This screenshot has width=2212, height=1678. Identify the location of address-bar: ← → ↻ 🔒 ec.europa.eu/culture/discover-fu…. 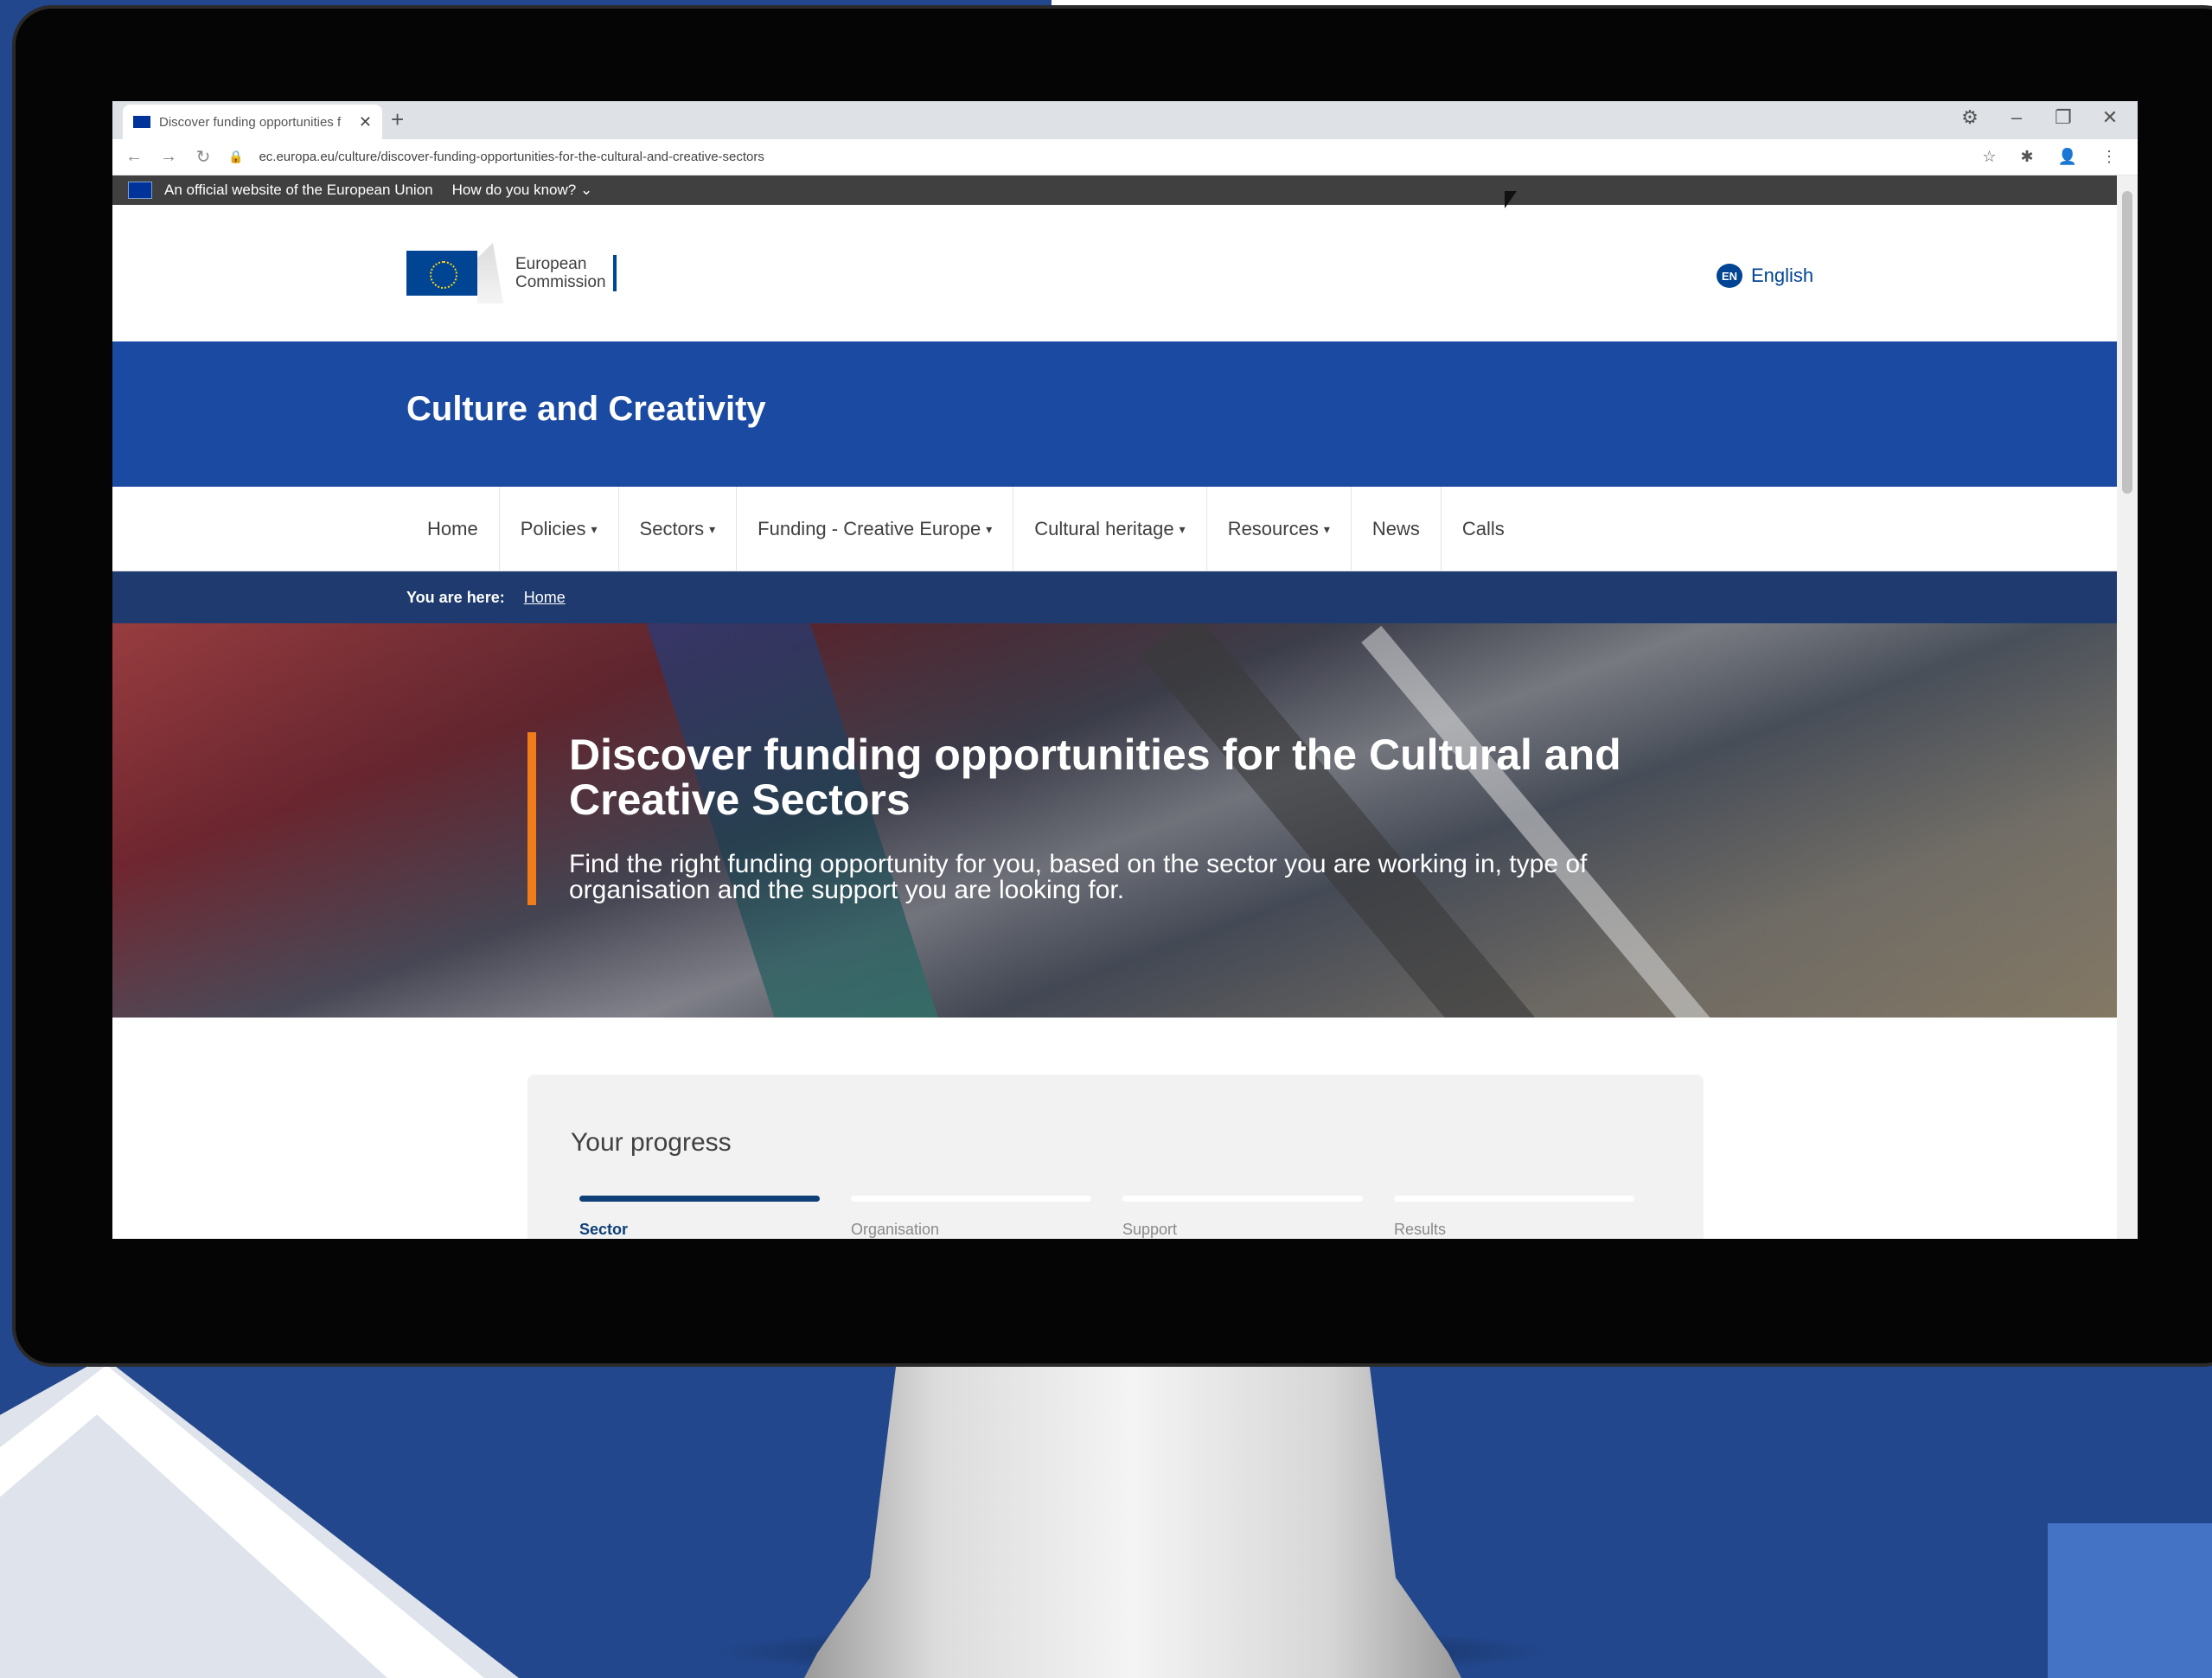
(1125, 157).